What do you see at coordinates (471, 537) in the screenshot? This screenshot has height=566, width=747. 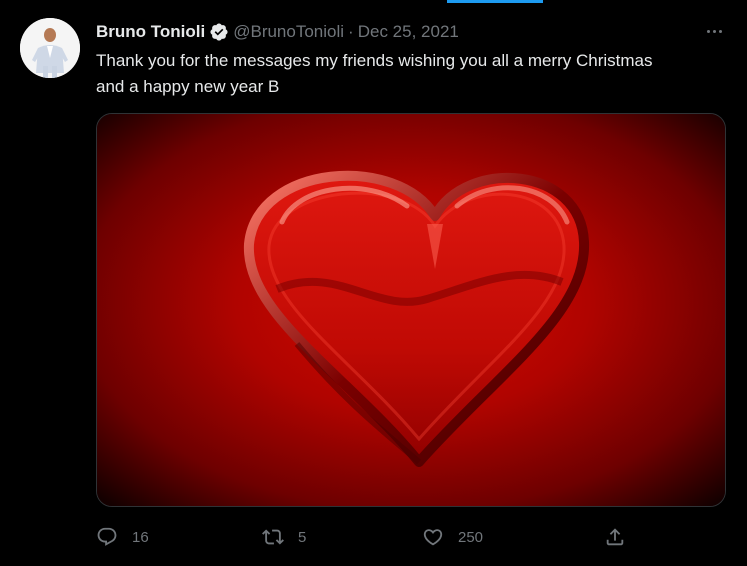 I see `like-count: 250` at bounding box center [471, 537].